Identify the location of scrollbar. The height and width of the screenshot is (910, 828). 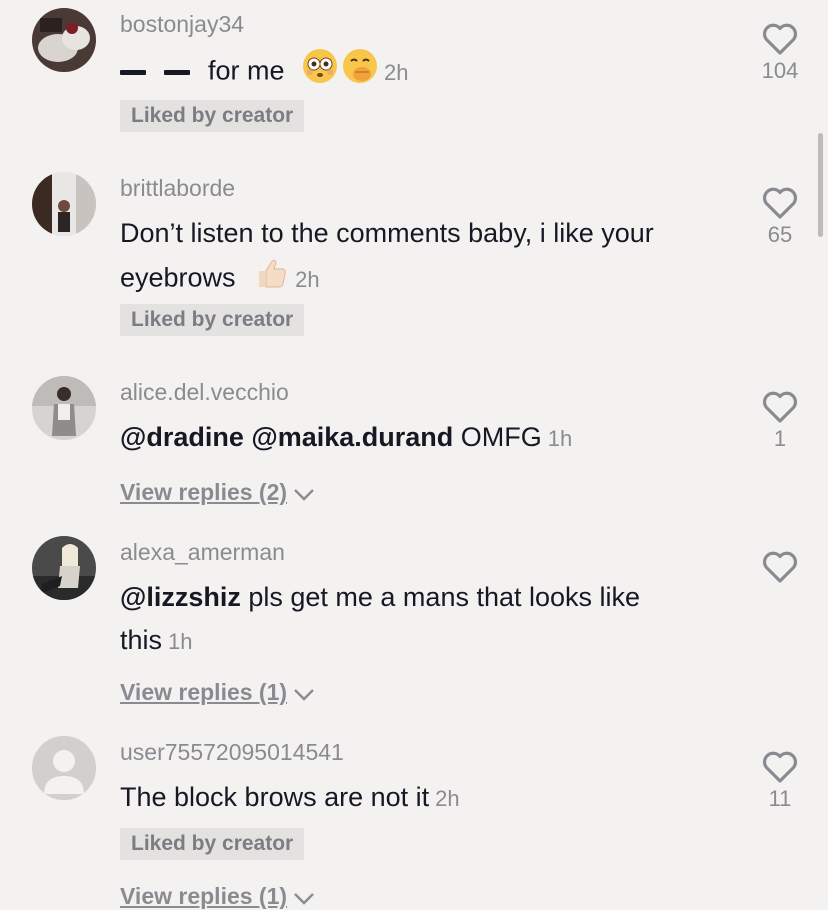
(820, 185).